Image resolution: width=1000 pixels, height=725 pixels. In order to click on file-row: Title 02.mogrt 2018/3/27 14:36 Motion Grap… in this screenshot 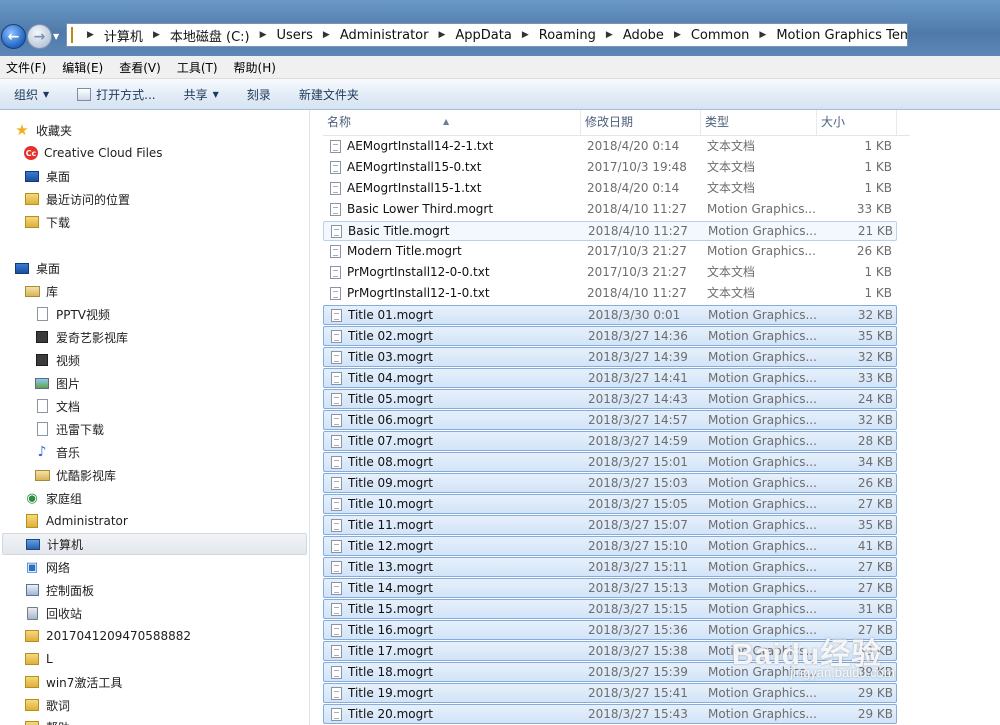, I will do `click(610, 336)`.